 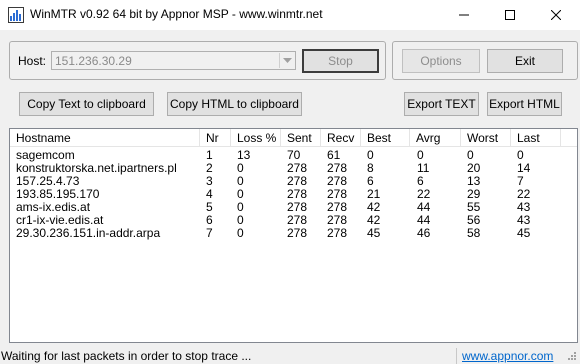 I want to click on stop-button-label: Stop, so click(x=340, y=61).